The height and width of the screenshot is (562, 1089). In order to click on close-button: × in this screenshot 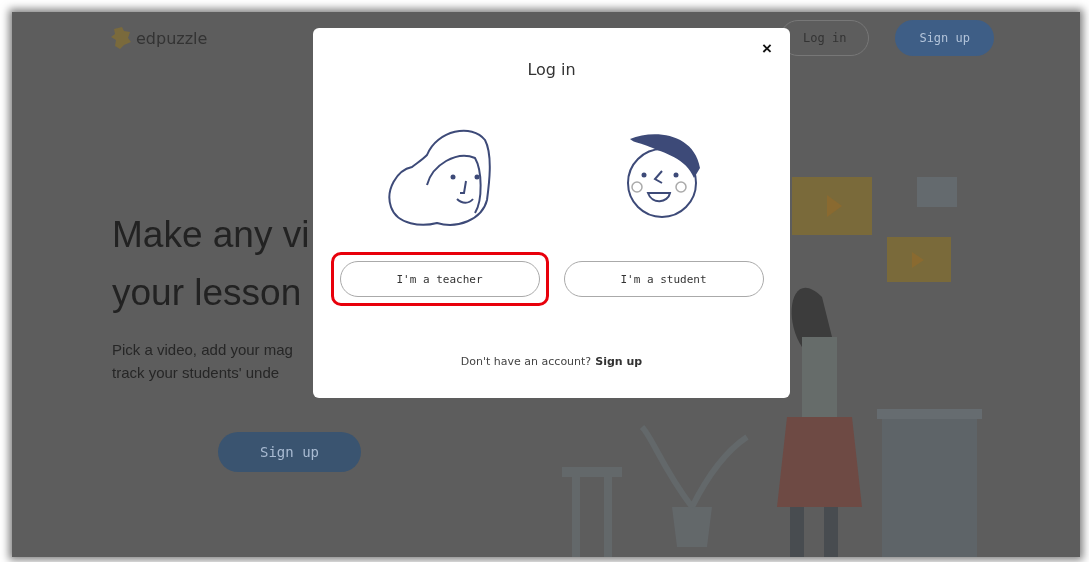, I will do `click(767, 49)`.